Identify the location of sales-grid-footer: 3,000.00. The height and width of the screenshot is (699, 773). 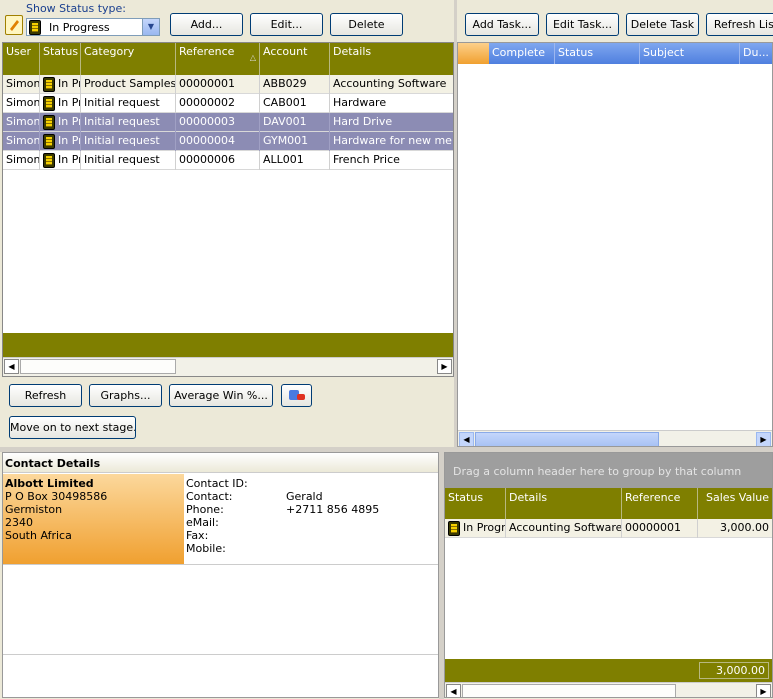
(608, 670).